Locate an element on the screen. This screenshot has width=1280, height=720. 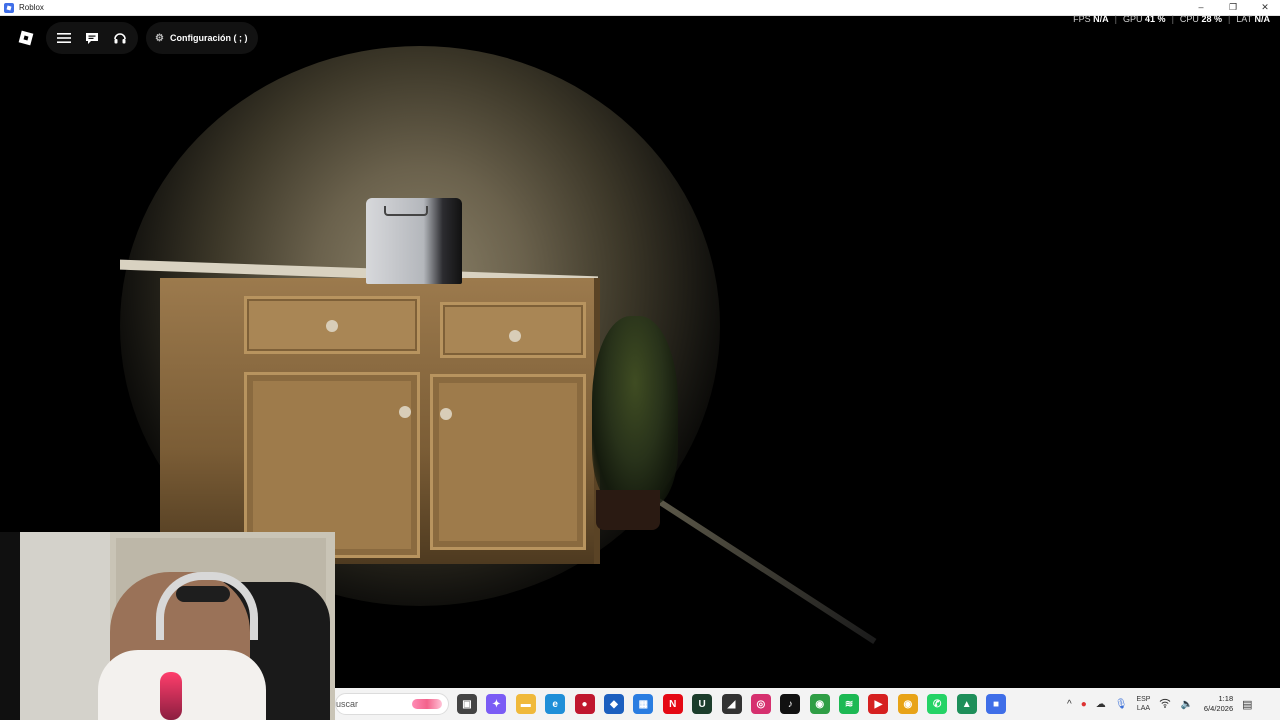
webcam-overlay is located at coordinates (167, 626).